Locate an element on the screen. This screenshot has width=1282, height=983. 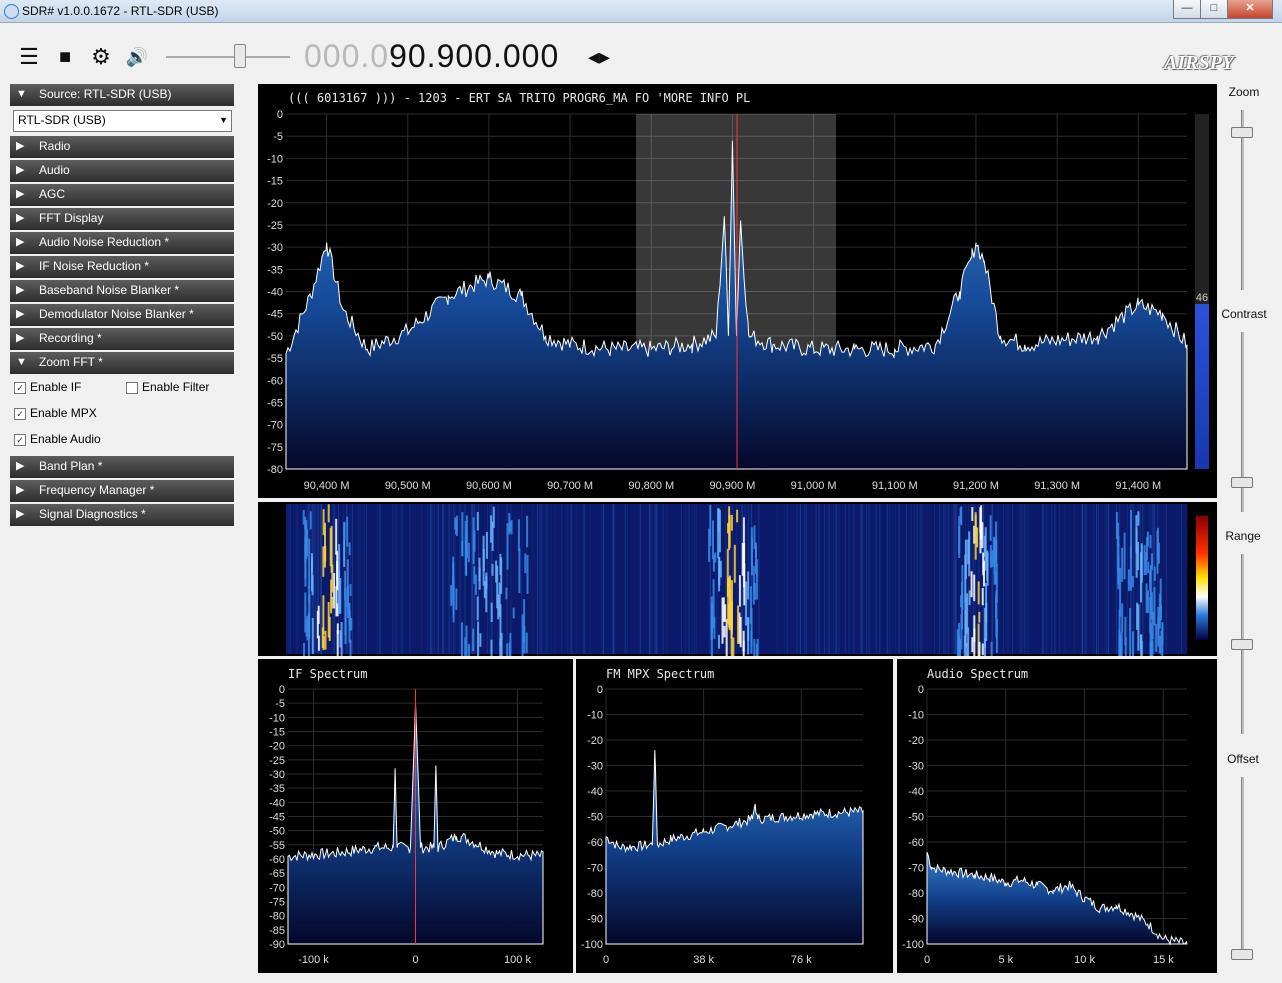
panel-header-recording: ▶ Recording * is located at coordinates (122, 339).